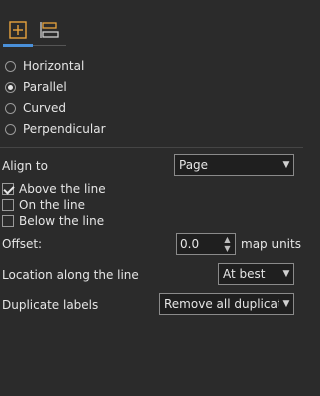  I want to click on duplicates-label: Duplicate labels, so click(50, 305).